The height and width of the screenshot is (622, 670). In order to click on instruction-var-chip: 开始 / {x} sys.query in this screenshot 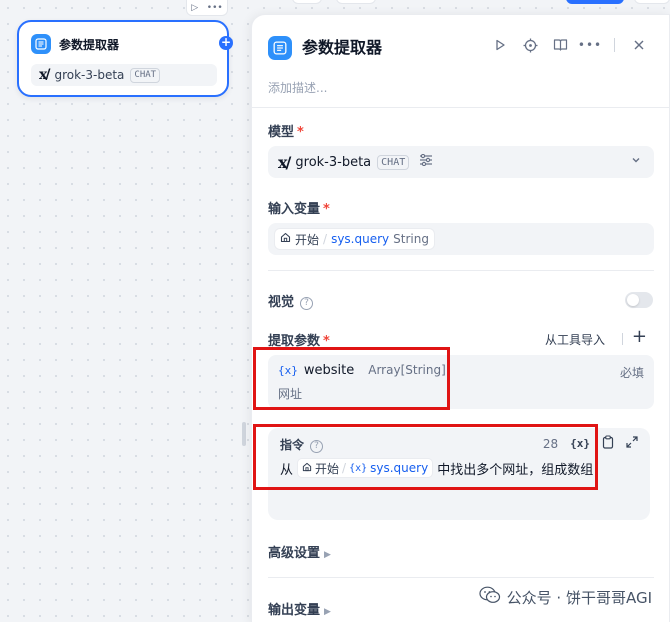, I will do `click(365, 468)`.